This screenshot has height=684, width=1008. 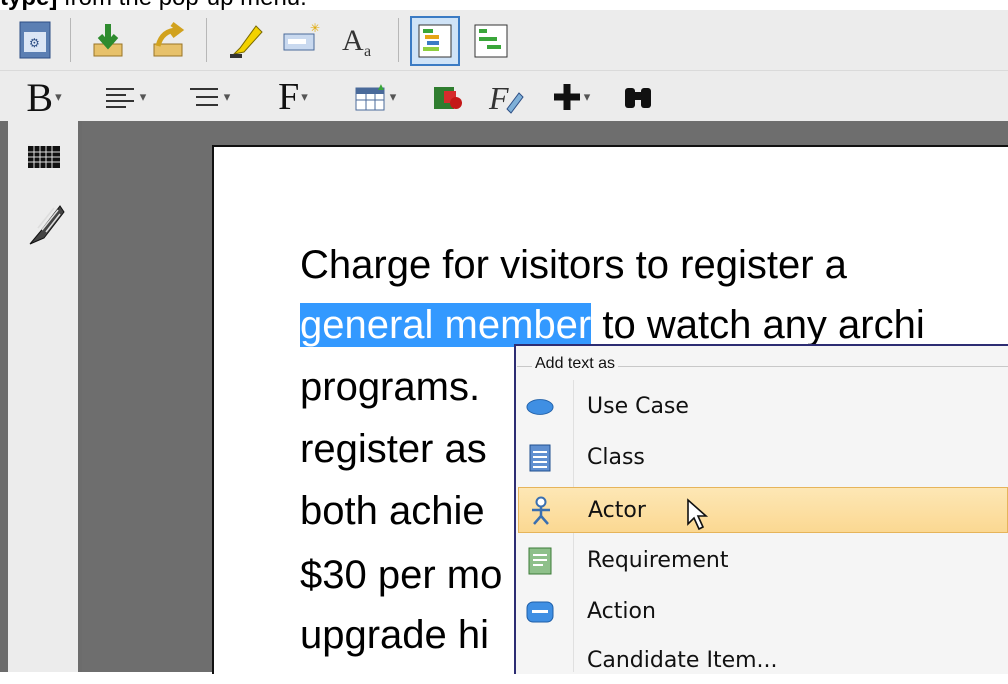 I want to click on font-icon: F ▾, so click(x=293, y=97).